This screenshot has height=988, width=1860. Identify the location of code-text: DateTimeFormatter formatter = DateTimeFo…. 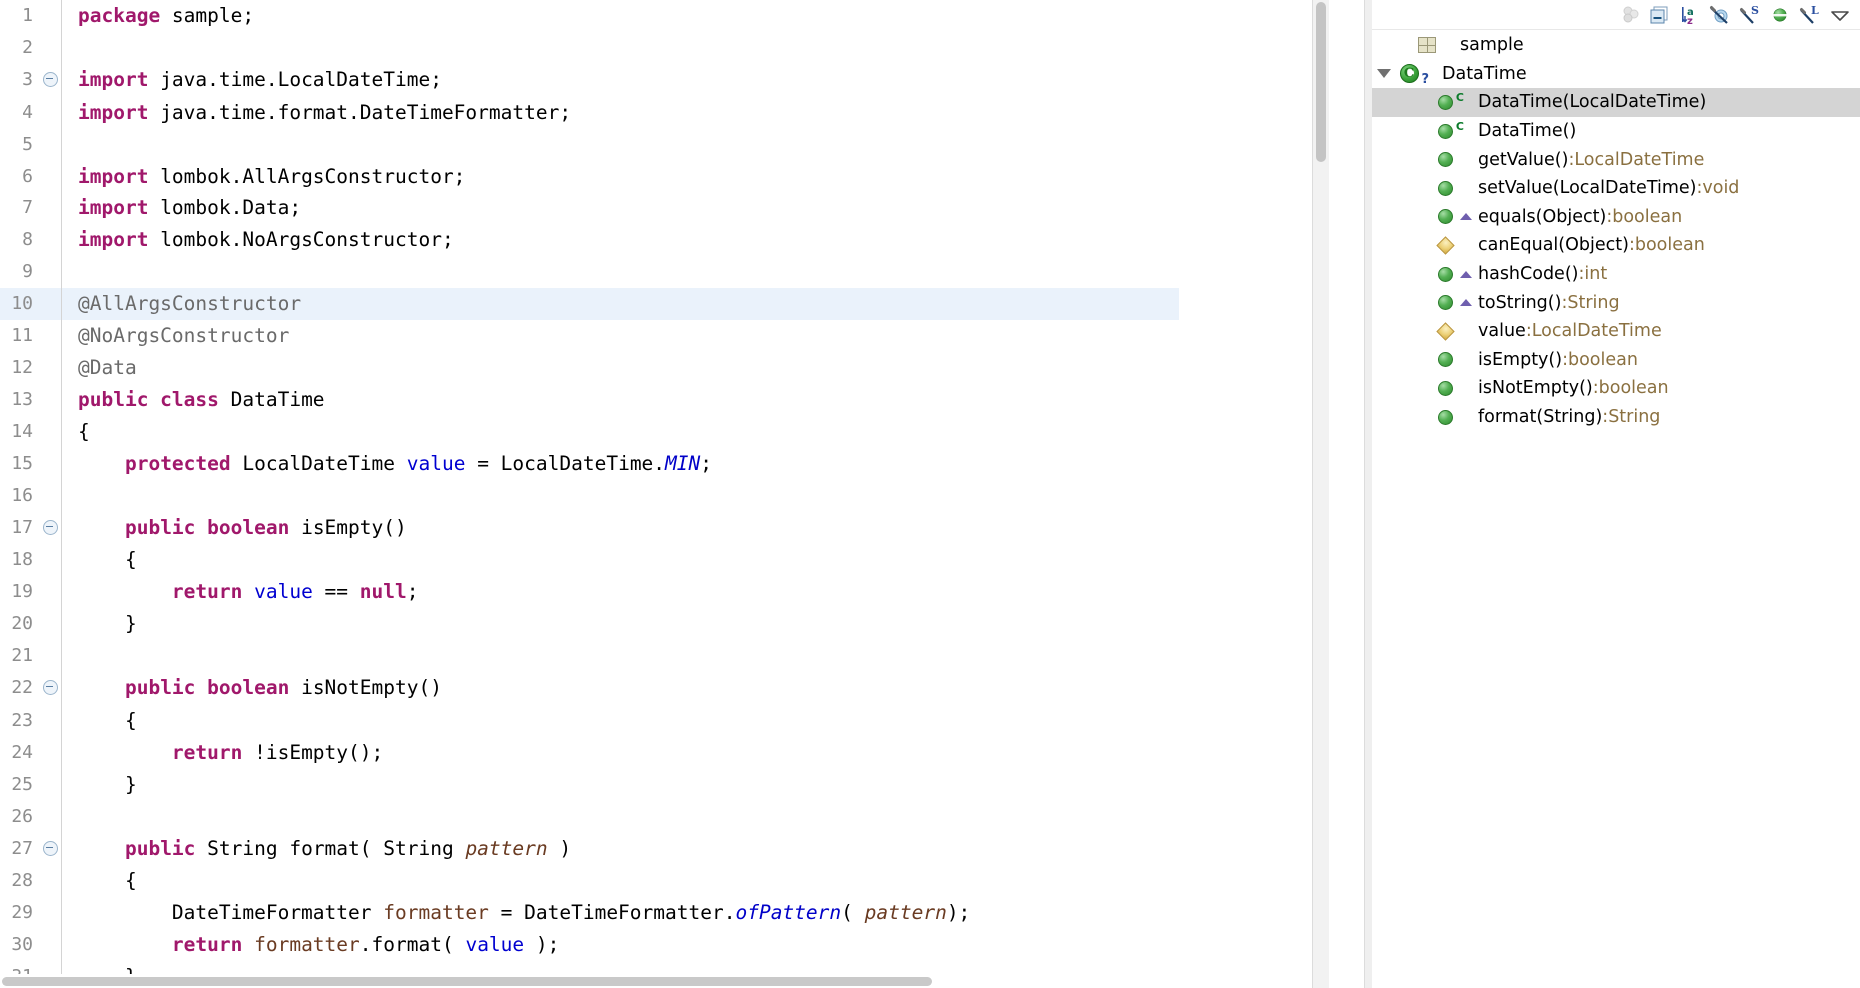
(624, 913).